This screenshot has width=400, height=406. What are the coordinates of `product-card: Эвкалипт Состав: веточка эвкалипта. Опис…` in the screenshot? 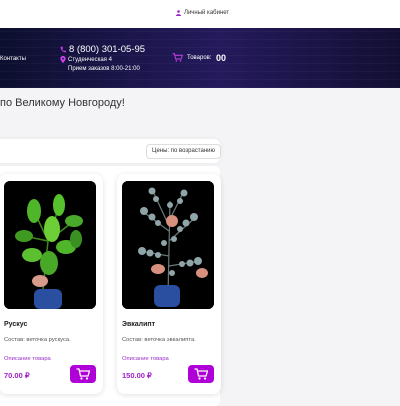 It's located at (169, 284).